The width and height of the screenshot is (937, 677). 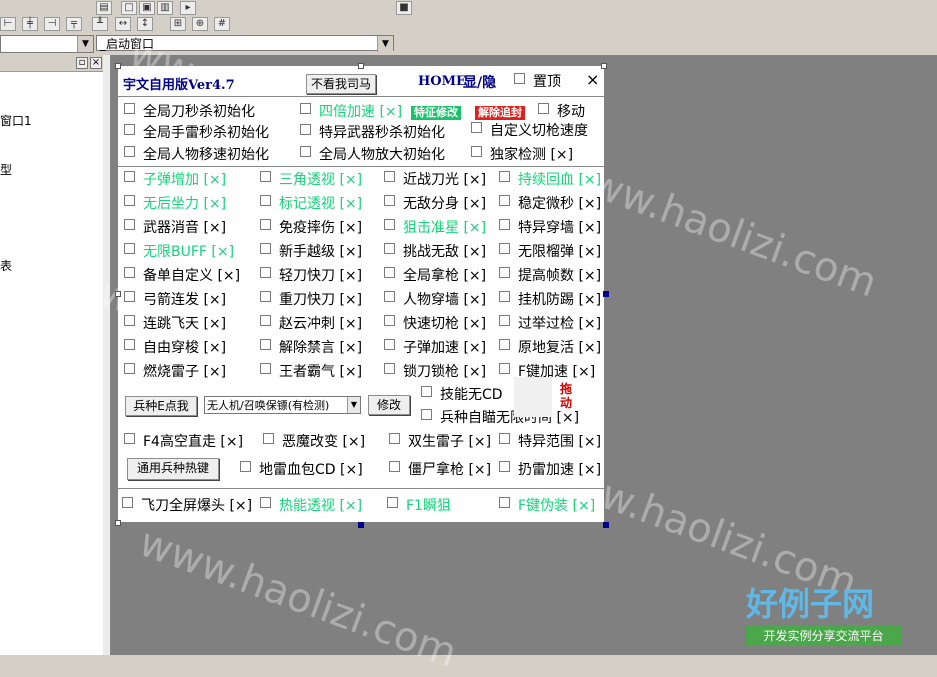 I want to click on checkbox-item: 全局手雷秒杀初始化, so click(x=196, y=132).